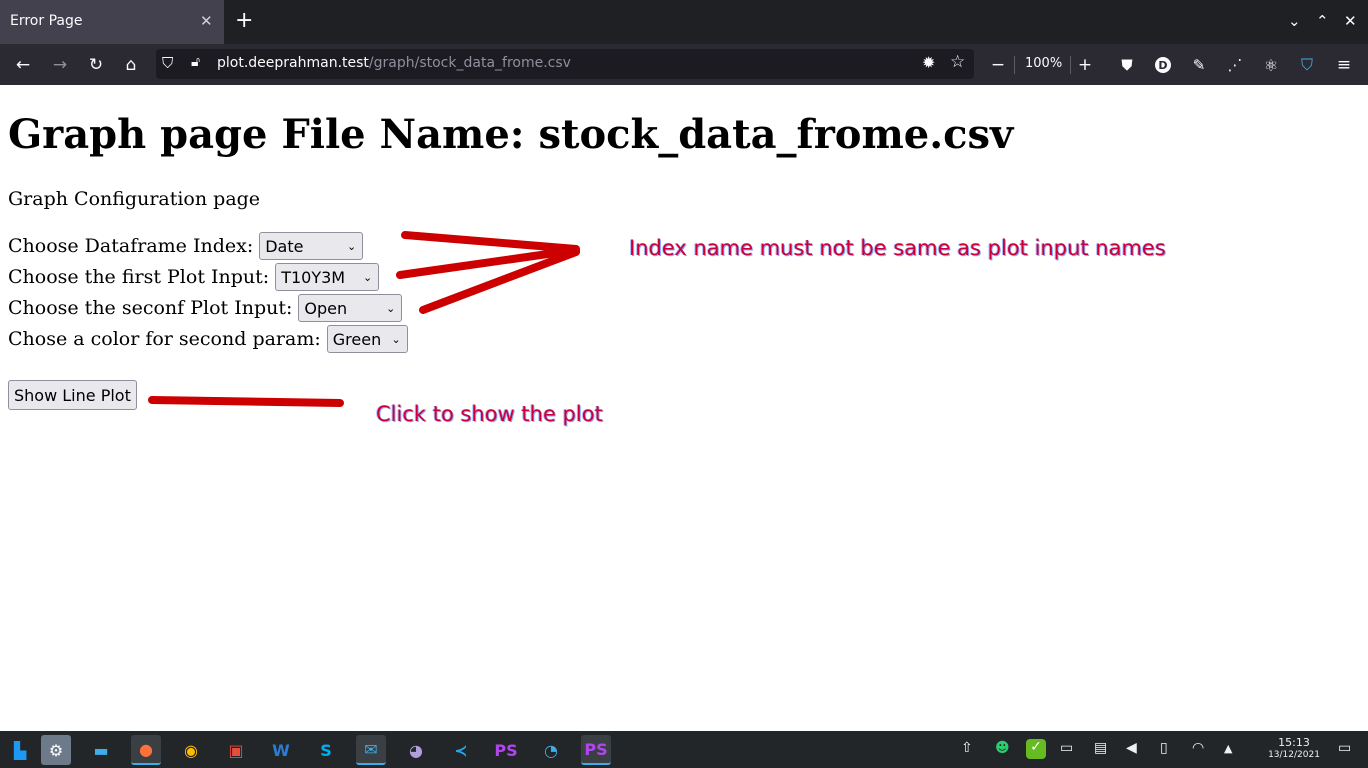  I want to click on zoom-level: 100%, so click(1043, 63).